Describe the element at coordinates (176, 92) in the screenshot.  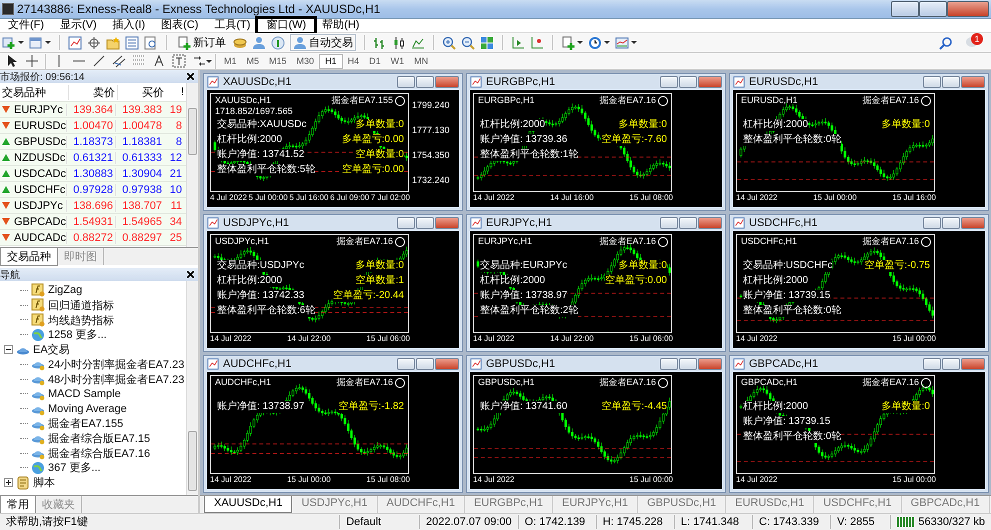
I see `column-header: !` at that location.